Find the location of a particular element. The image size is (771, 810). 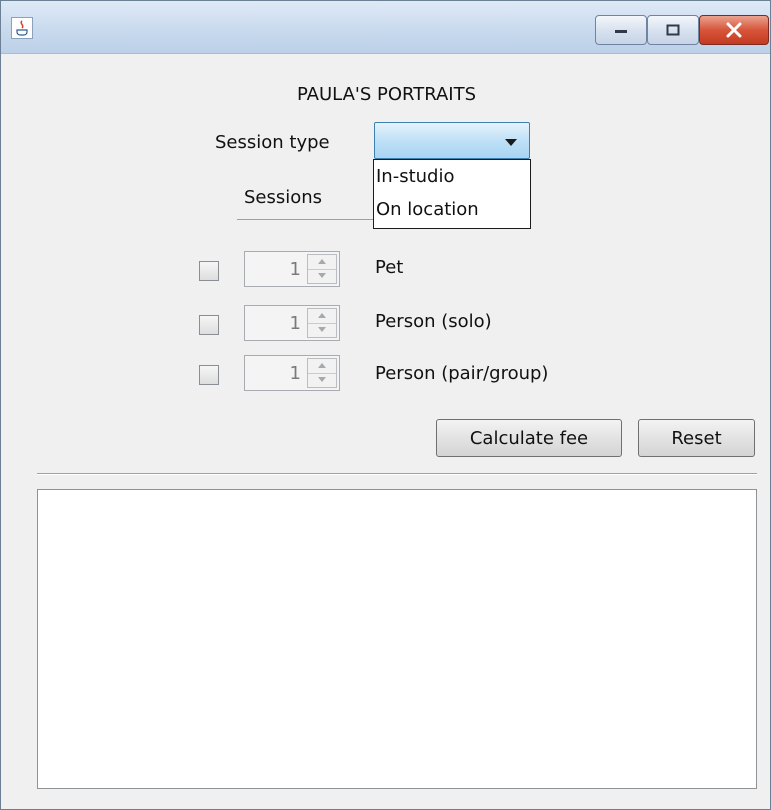

person-group-checkbox is located at coordinates (209, 375).